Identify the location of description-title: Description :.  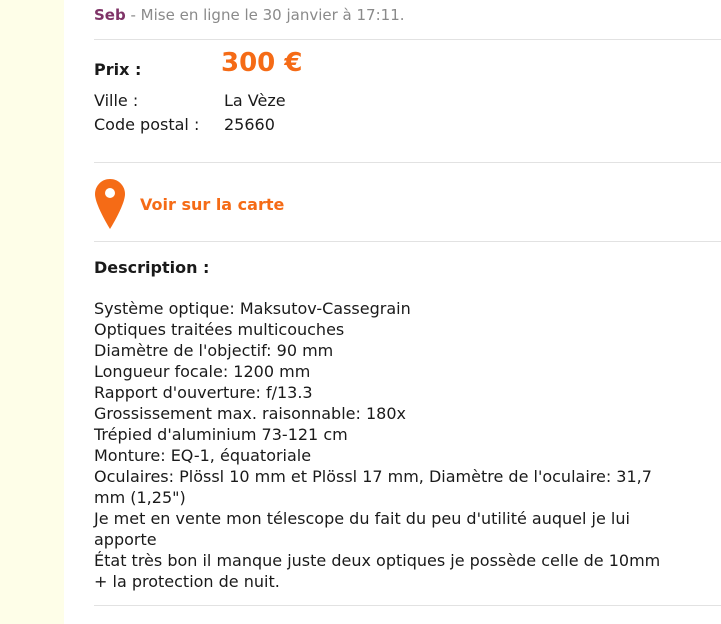
(152, 267).